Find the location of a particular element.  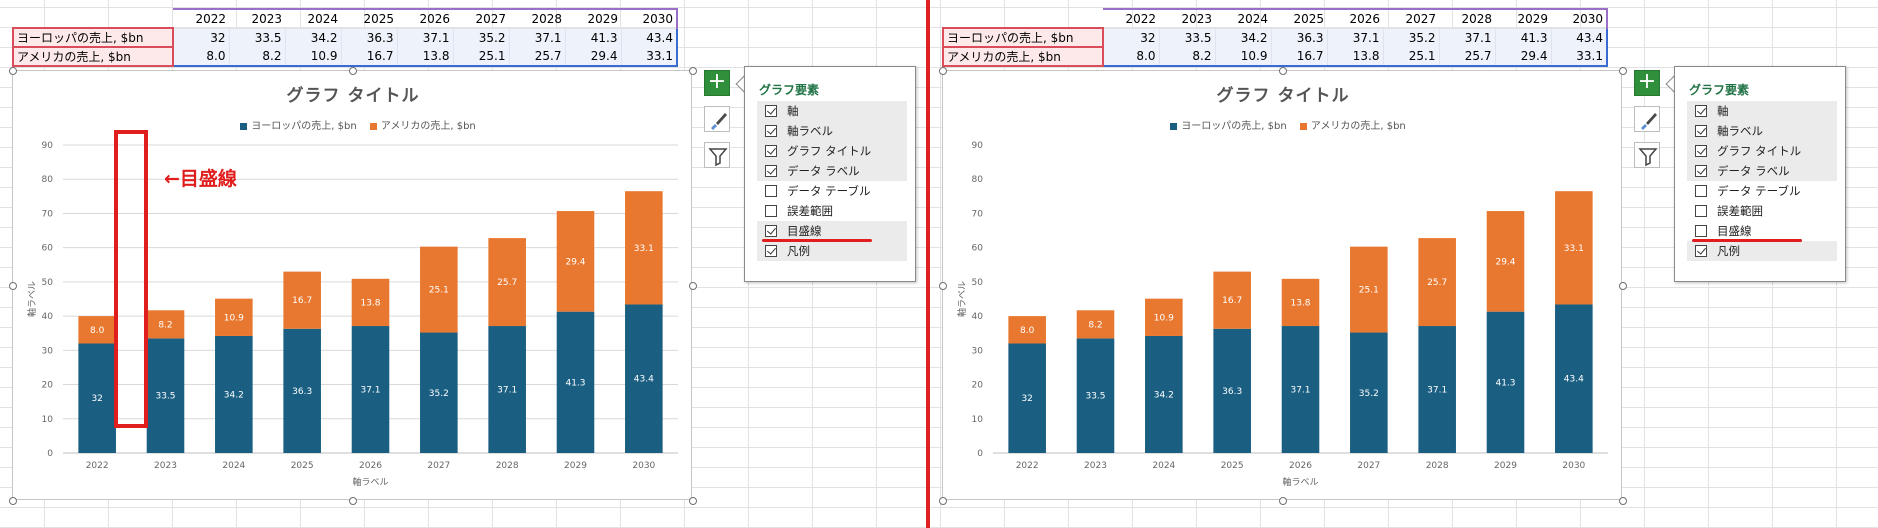

table-cell: 33.1 is located at coordinates (1579, 57).